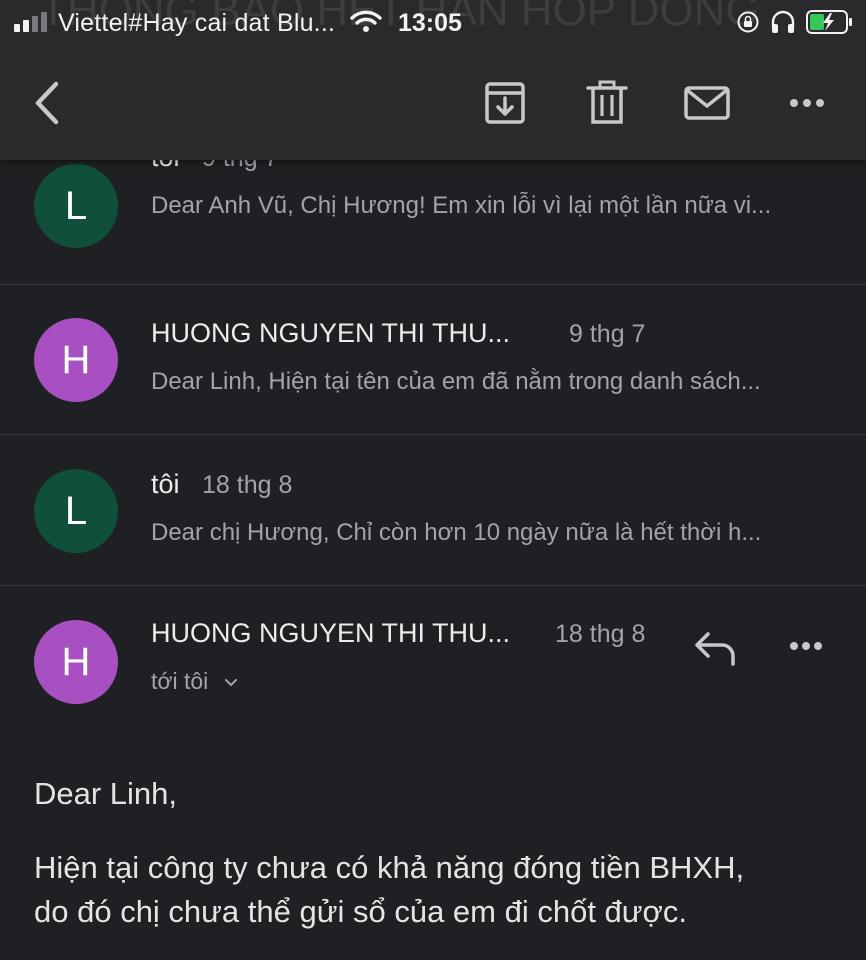  What do you see at coordinates (165, 484) in the screenshot?
I see `sender-name: tôi` at bounding box center [165, 484].